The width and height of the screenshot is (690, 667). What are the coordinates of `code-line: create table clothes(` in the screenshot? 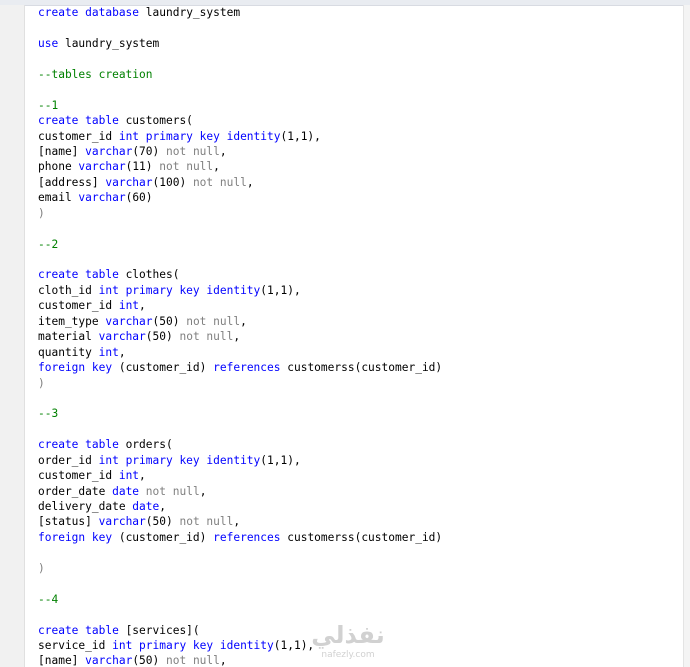 It's located at (358, 274).